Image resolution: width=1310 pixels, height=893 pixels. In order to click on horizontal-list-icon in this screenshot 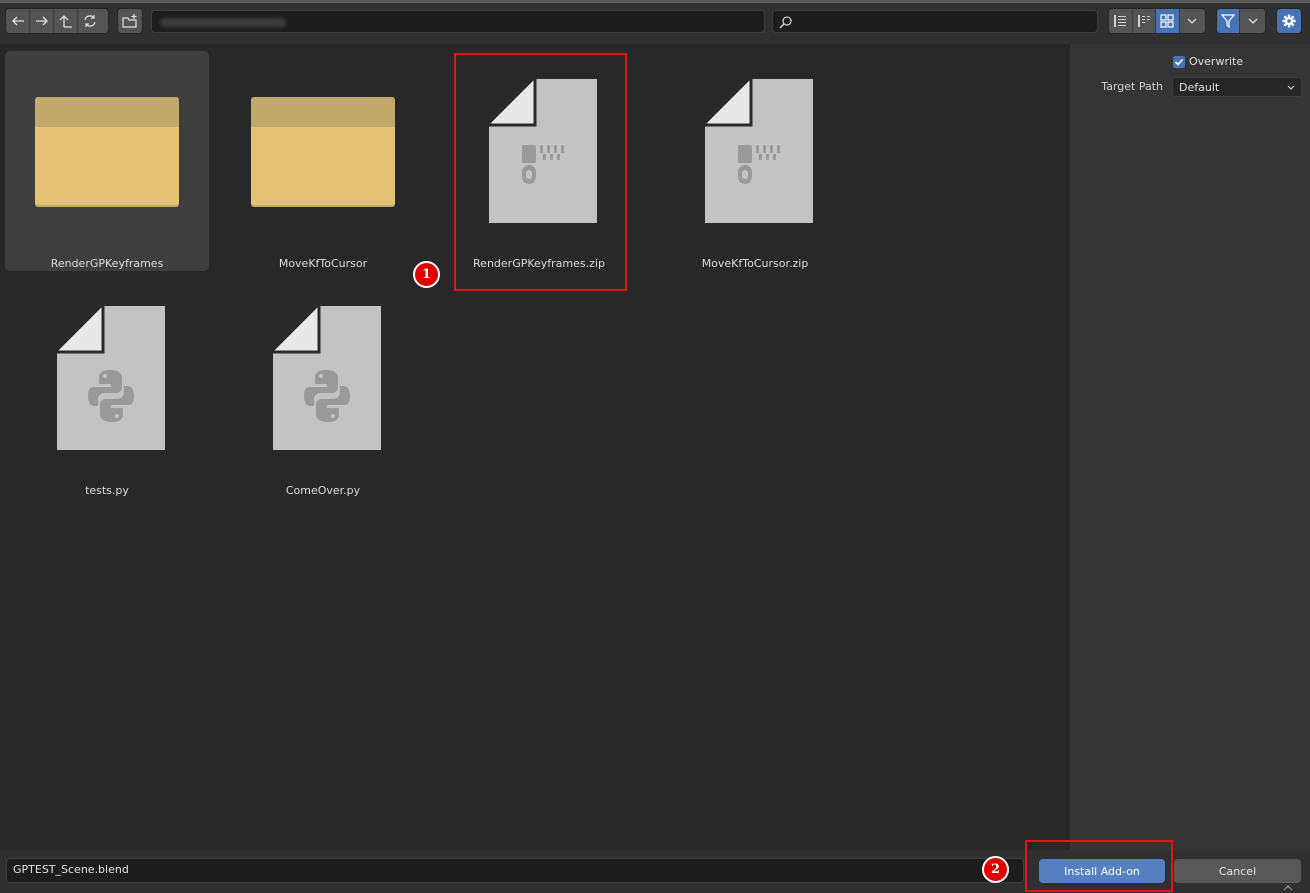, I will do `click(1143, 21)`.